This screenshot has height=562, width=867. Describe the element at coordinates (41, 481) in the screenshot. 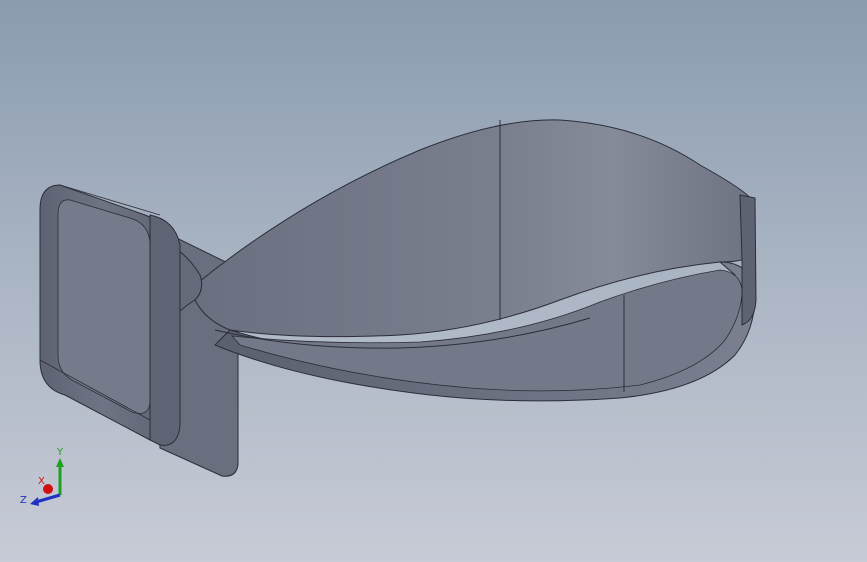

I see `x-axis-label: X` at that location.